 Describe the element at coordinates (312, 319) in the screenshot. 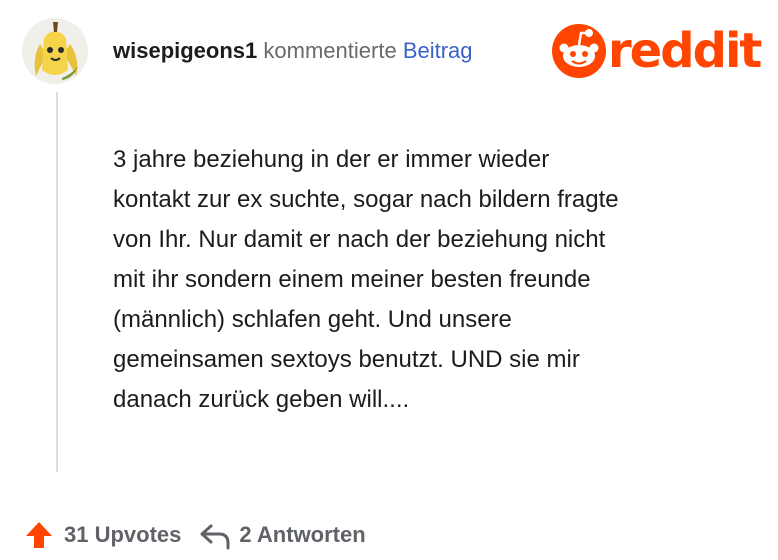

I see `comment-line: (männlich) schlafen geht. Und unsere` at that location.